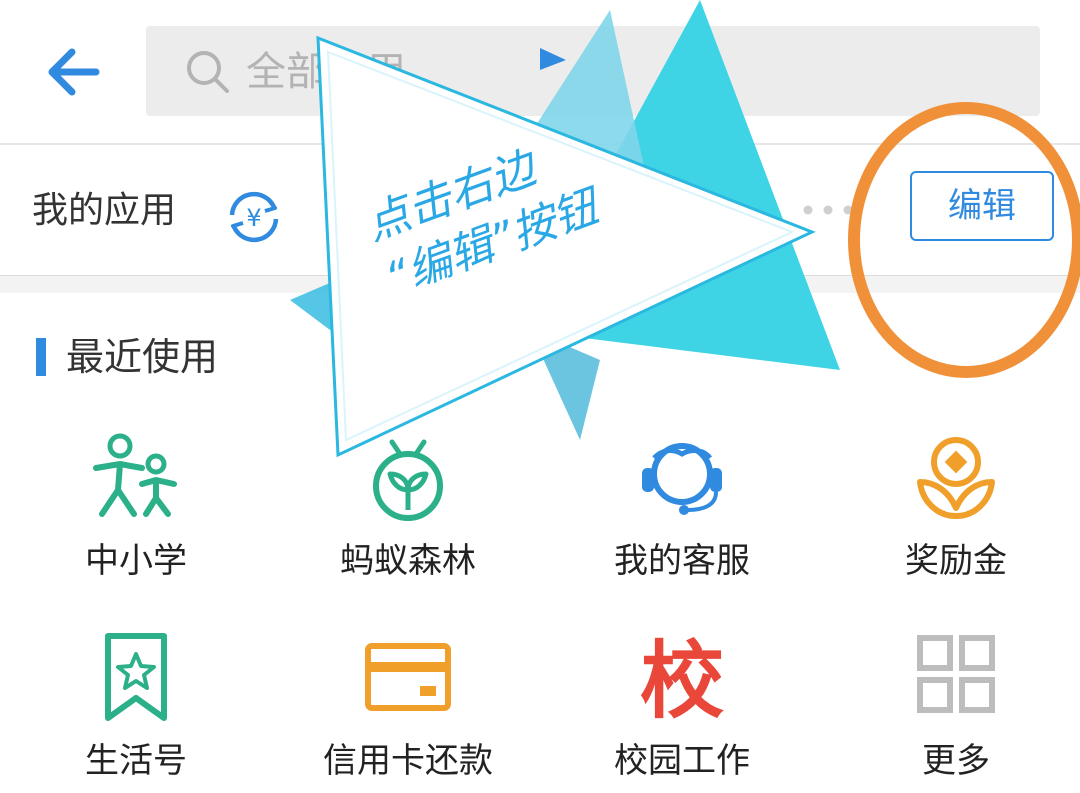 Image resolution: width=1080 pixels, height=793 pixels. Describe the element at coordinates (408, 677) in the screenshot. I see `credit-card-icon` at that location.